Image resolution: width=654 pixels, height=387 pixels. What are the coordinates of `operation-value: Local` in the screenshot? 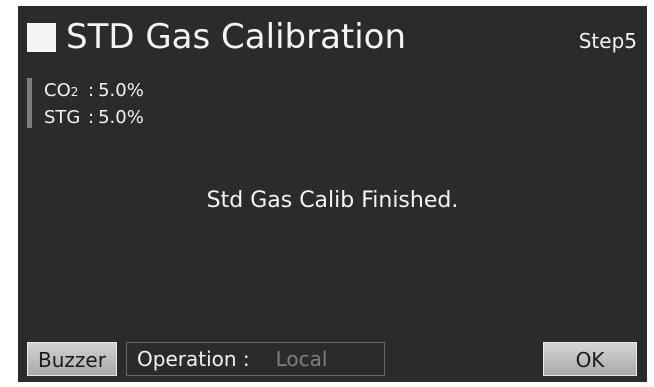 It's located at (301, 359).